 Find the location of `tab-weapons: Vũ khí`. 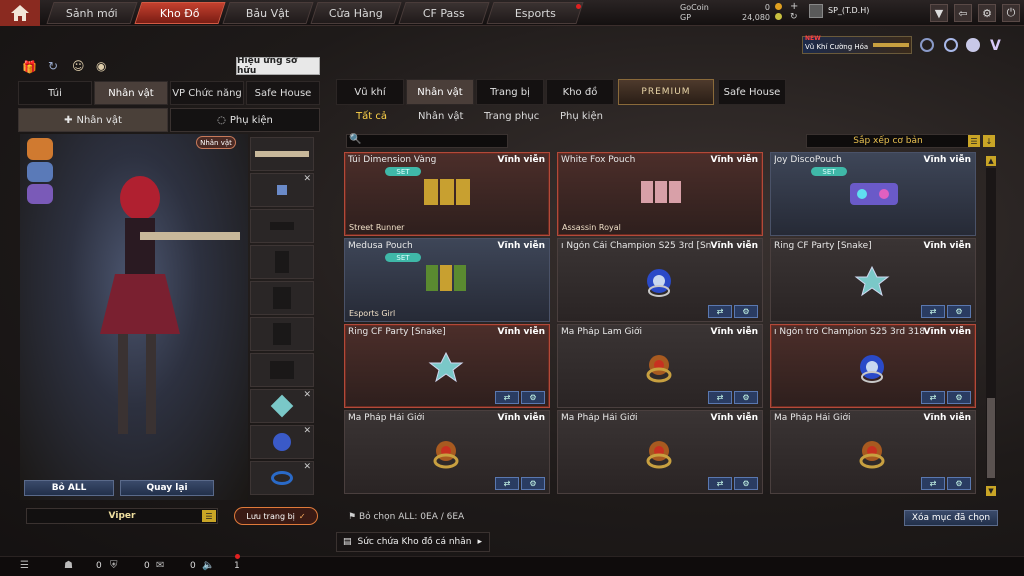

tab-weapons: Vũ khí is located at coordinates (370, 92).